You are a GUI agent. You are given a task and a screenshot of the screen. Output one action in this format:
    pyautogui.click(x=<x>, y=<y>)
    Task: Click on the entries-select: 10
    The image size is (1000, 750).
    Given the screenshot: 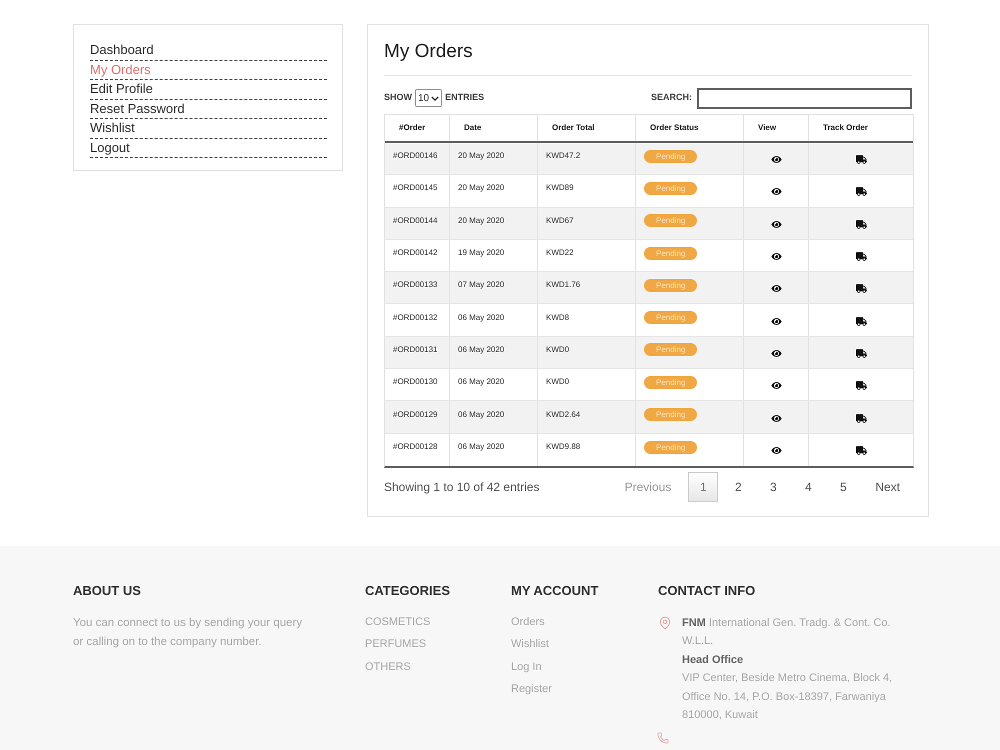 What is the action you would take?
    pyautogui.click(x=428, y=98)
    